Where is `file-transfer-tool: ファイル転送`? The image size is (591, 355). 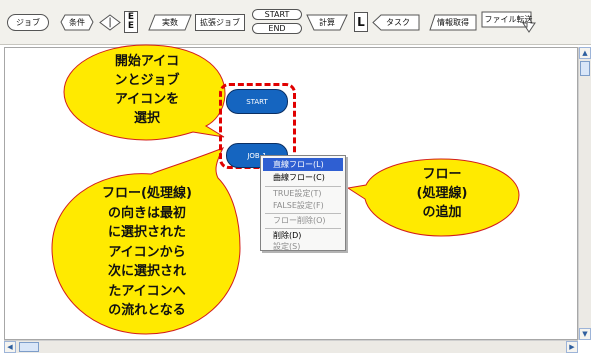 file-transfer-tool: ファイル転送 is located at coordinates (508, 22).